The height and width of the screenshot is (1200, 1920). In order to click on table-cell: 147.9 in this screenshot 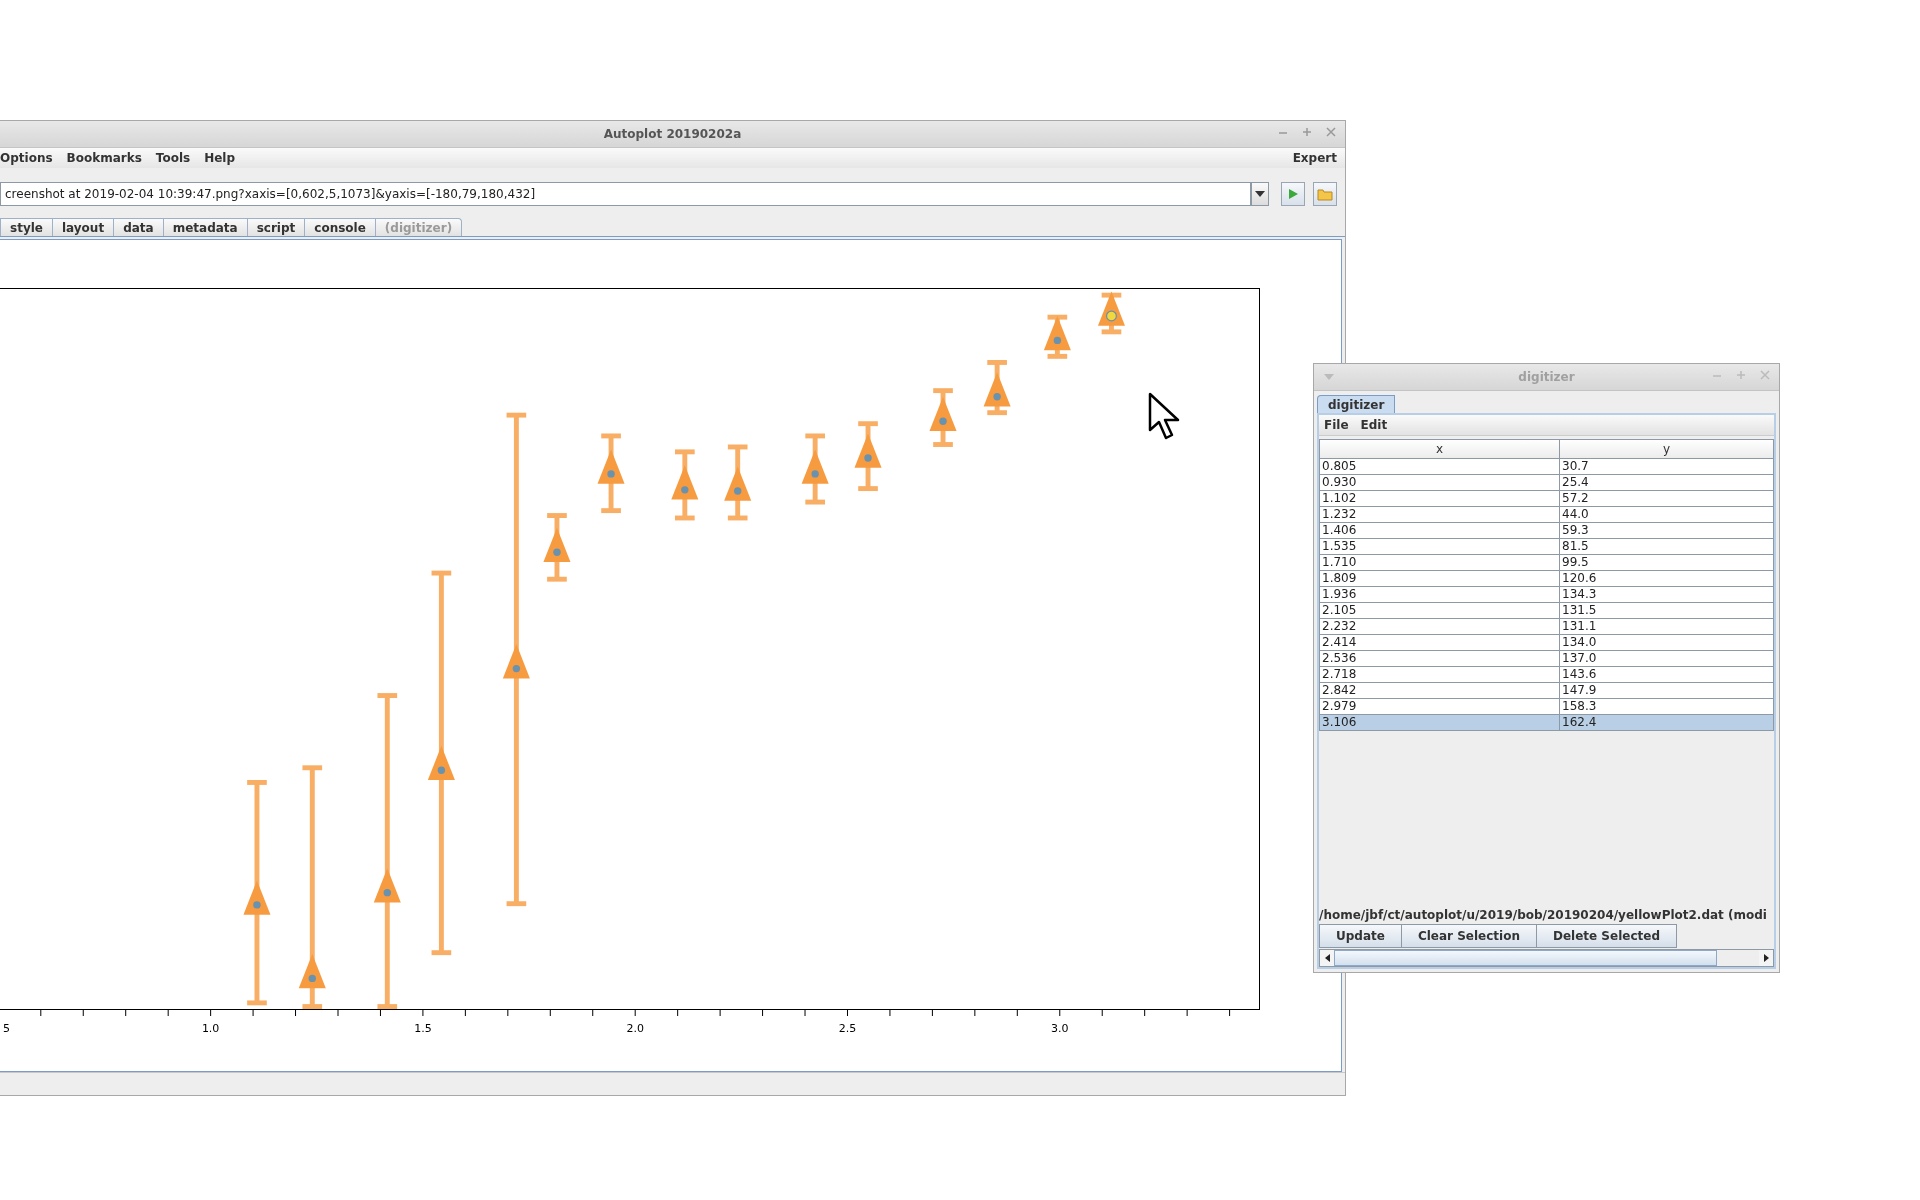, I will do `click(1667, 691)`.